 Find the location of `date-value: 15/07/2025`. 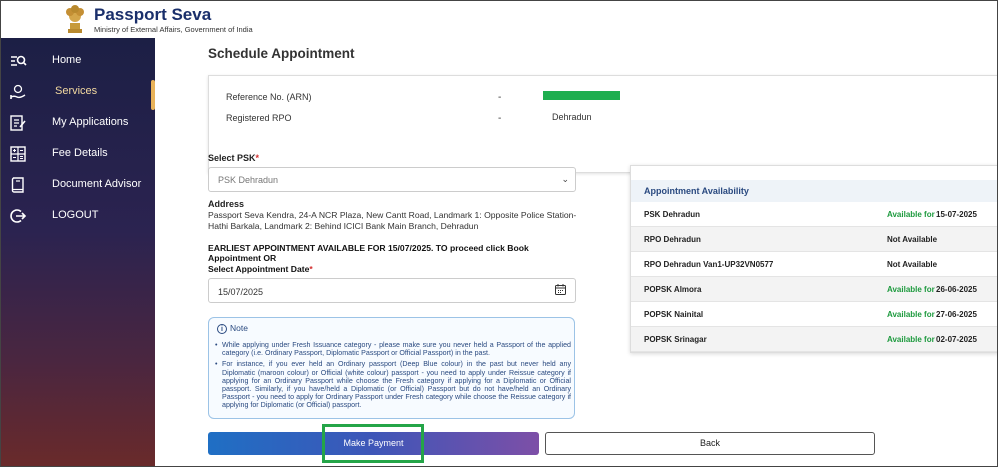

date-value: 15/07/2025 is located at coordinates (241, 292).